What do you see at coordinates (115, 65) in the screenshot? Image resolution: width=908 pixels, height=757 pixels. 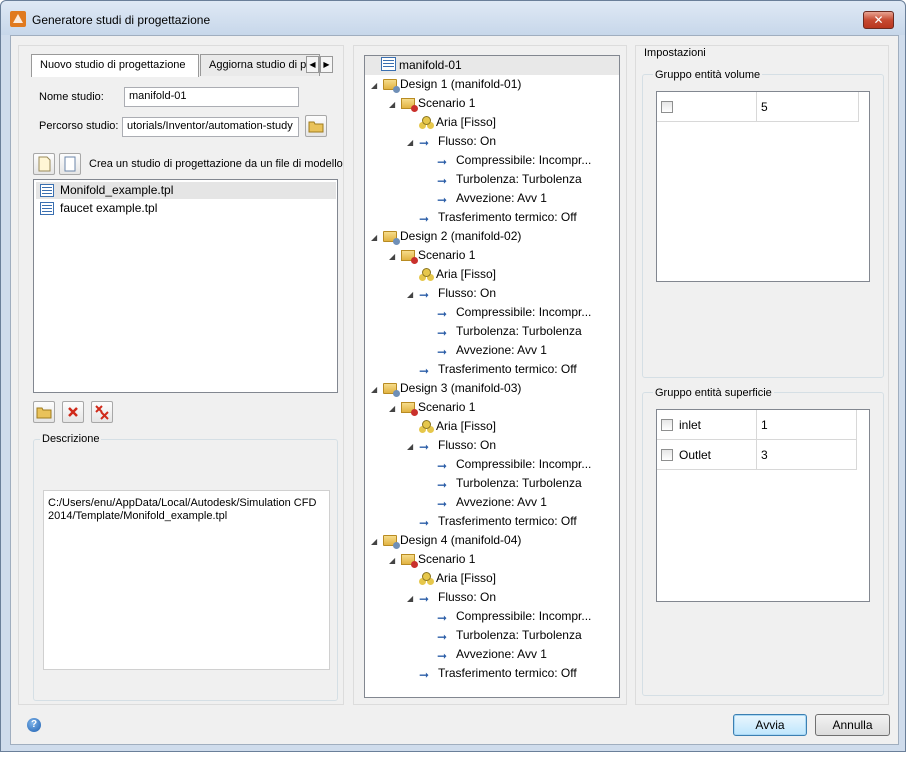 I see `tab-new-study: Nuovo studio di progettazione` at bounding box center [115, 65].